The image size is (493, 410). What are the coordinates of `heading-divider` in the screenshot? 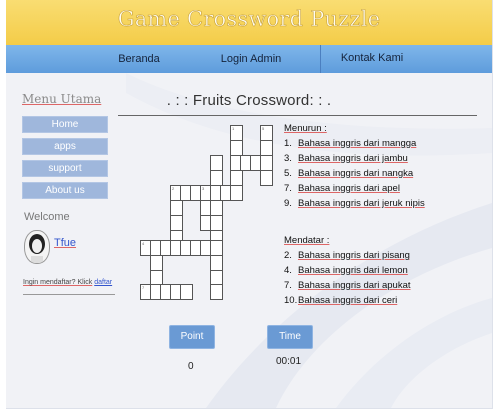 It's located at (297, 115).